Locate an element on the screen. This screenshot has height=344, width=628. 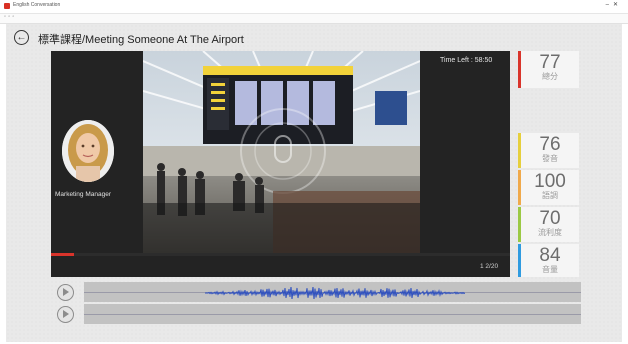
app-icon is located at coordinates (7, 6).